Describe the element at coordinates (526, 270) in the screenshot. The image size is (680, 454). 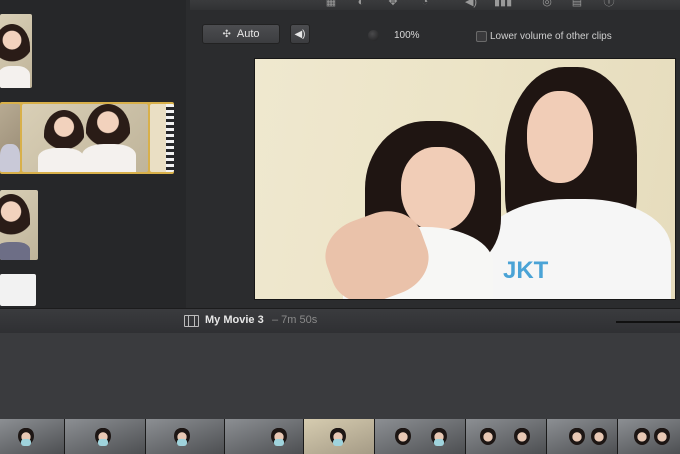
I see `shirt-logo: JKT` at that location.